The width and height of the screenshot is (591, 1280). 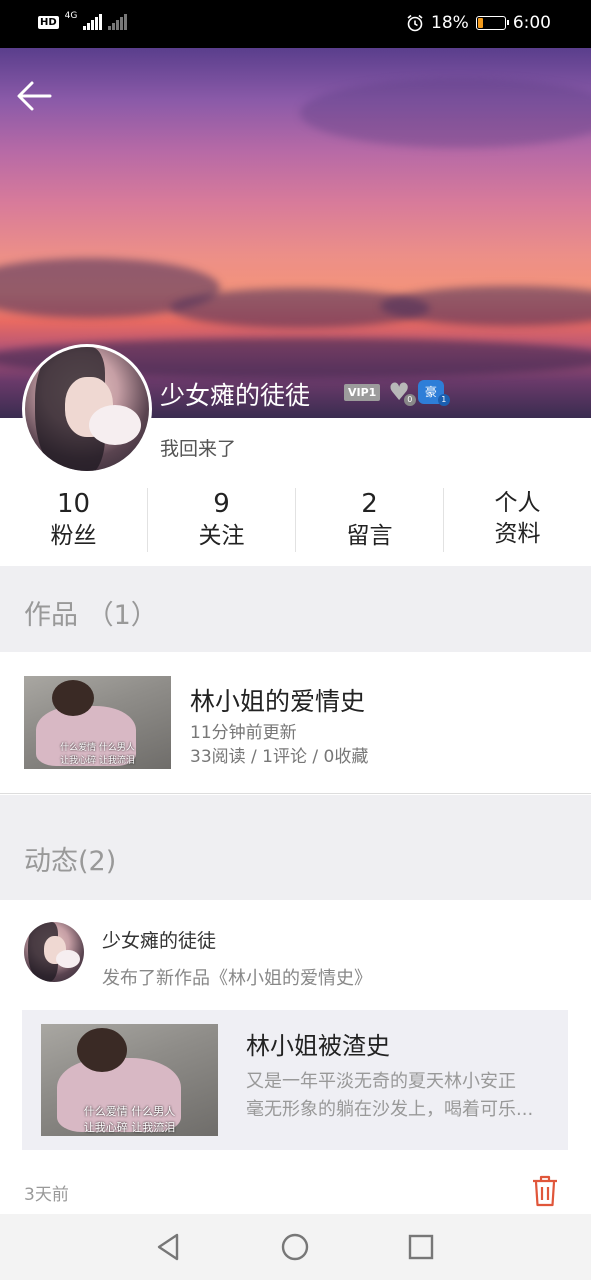 I want to click on feed-author: 少女瘫的徒徒, so click(x=159, y=939).